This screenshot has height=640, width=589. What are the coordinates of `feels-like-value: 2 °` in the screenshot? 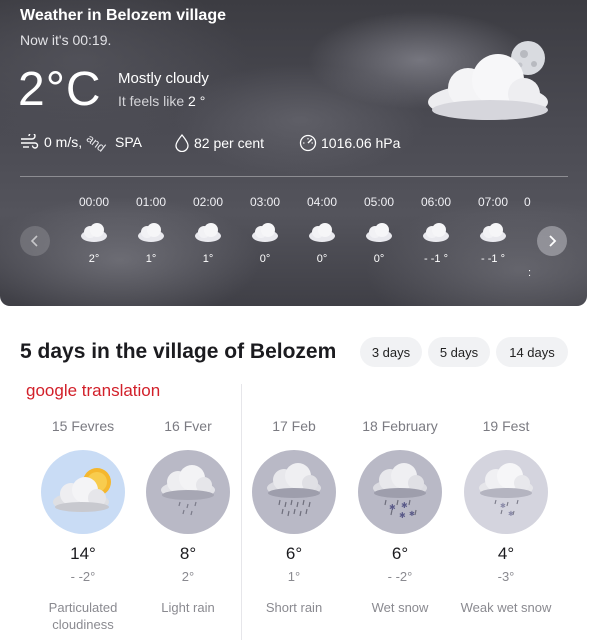 It's located at (197, 101).